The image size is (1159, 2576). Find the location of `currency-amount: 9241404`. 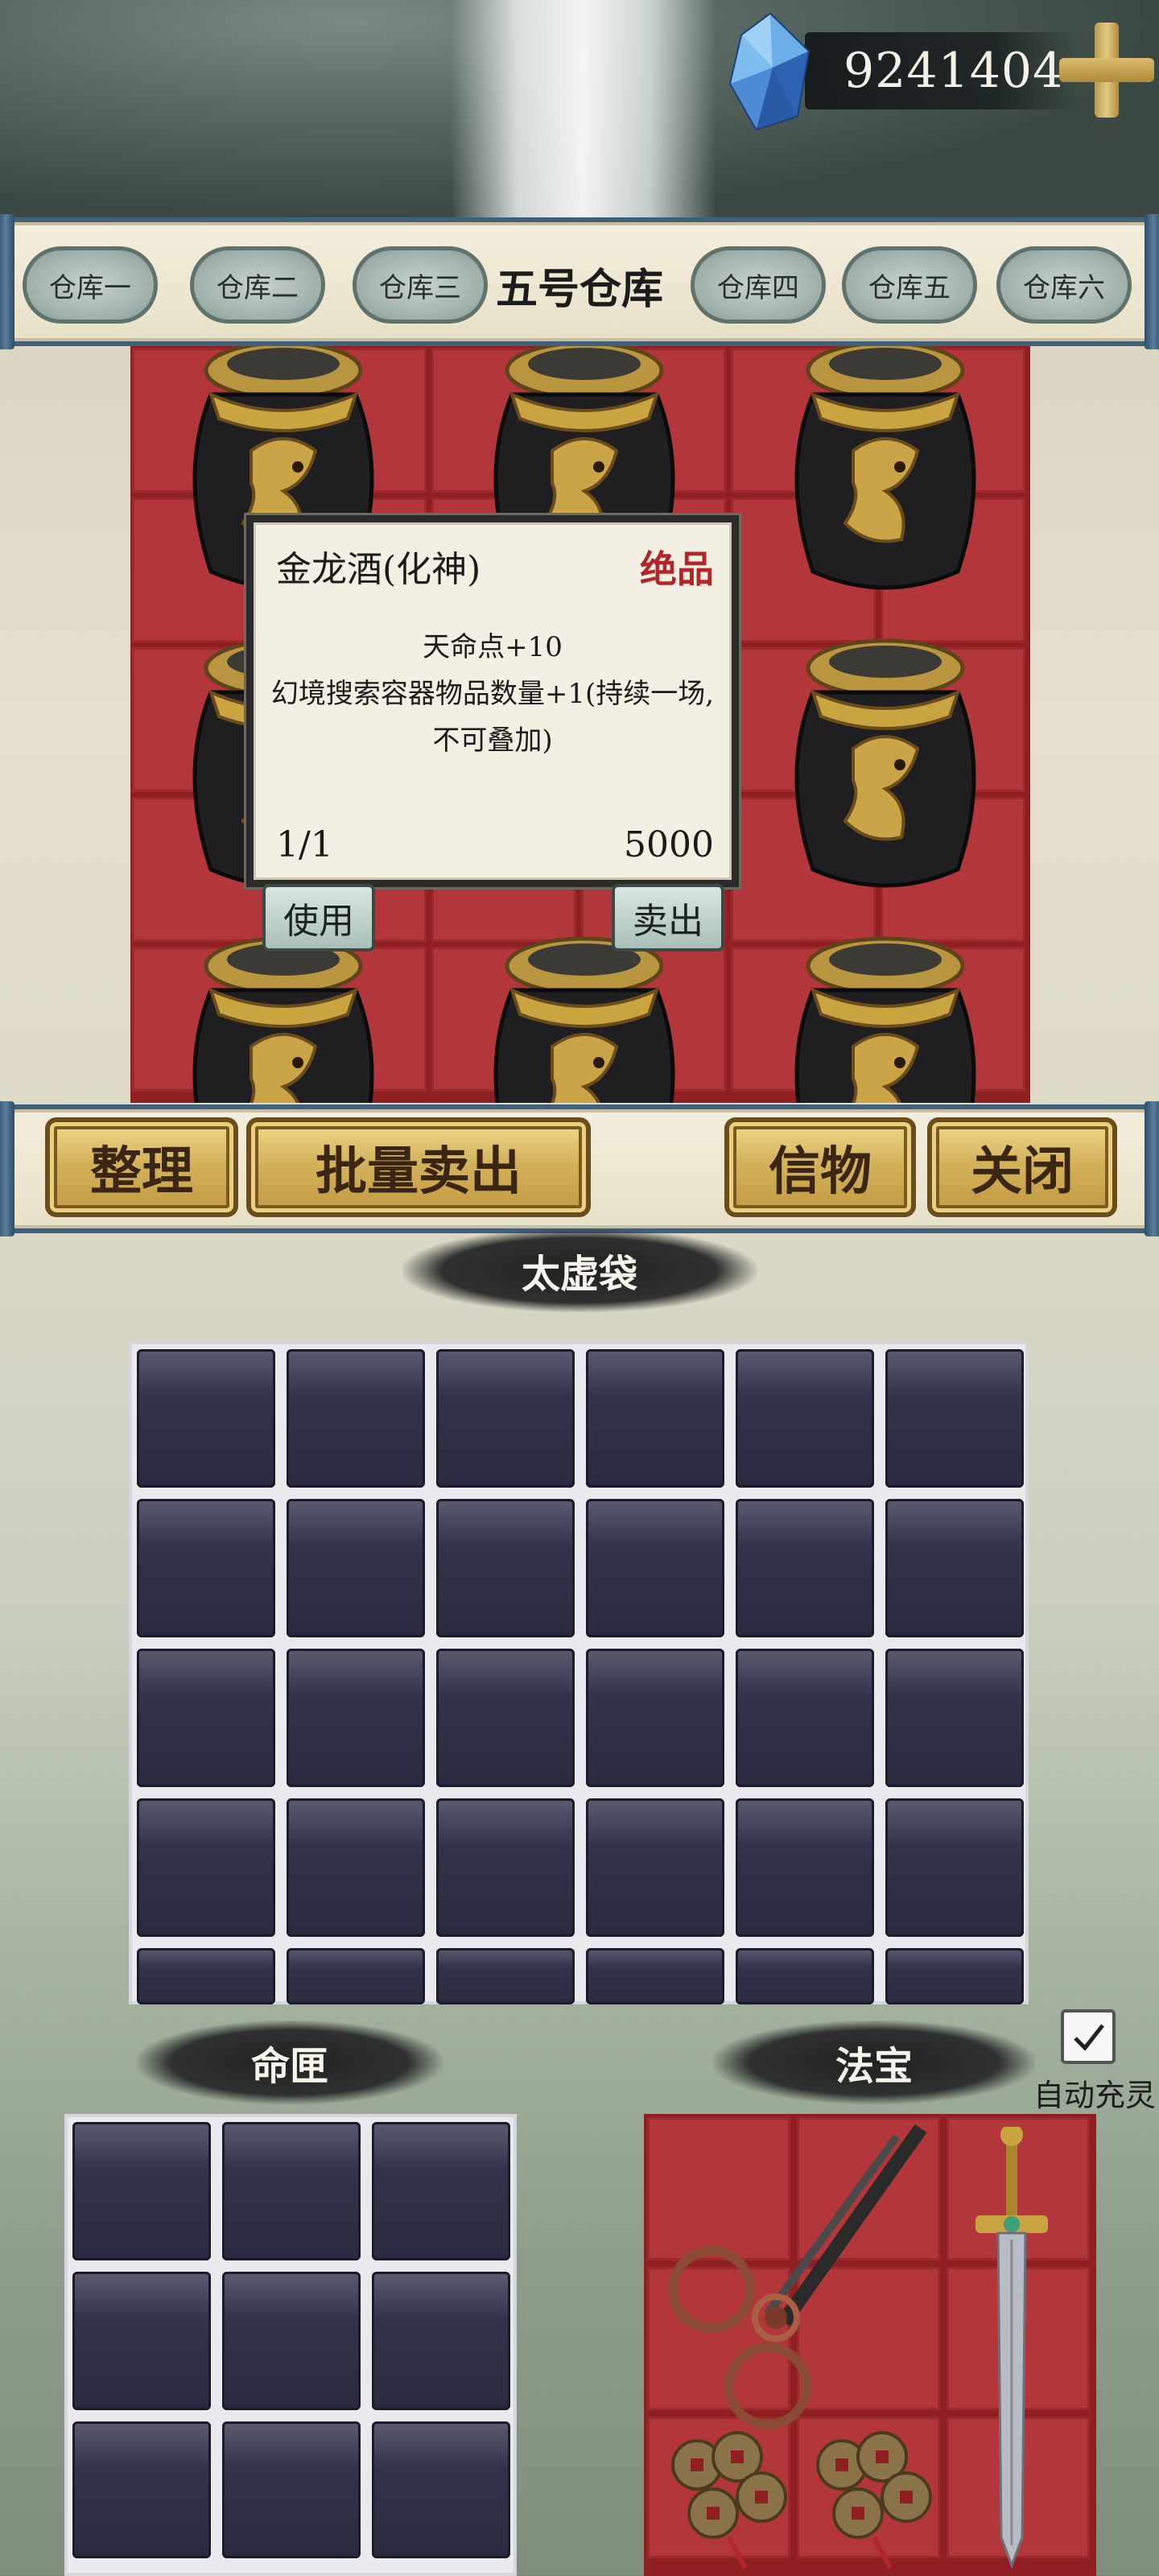

currency-amount: 9241404 is located at coordinates (954, 71).